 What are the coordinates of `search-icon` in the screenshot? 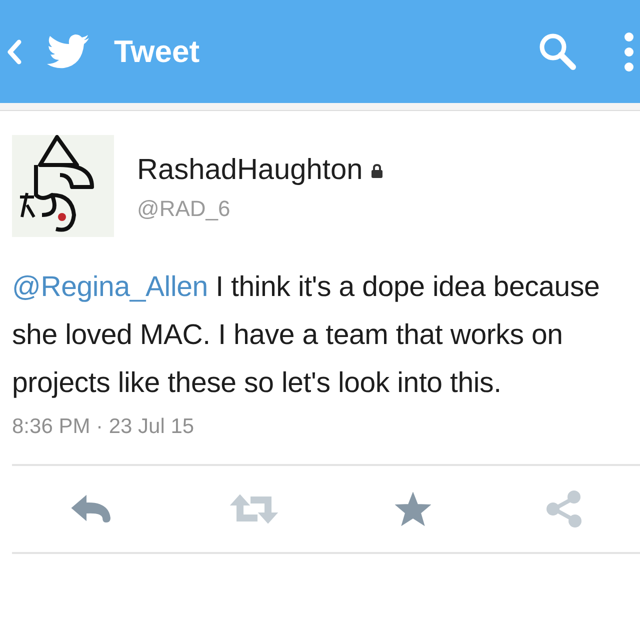 It's located at (558, 52).